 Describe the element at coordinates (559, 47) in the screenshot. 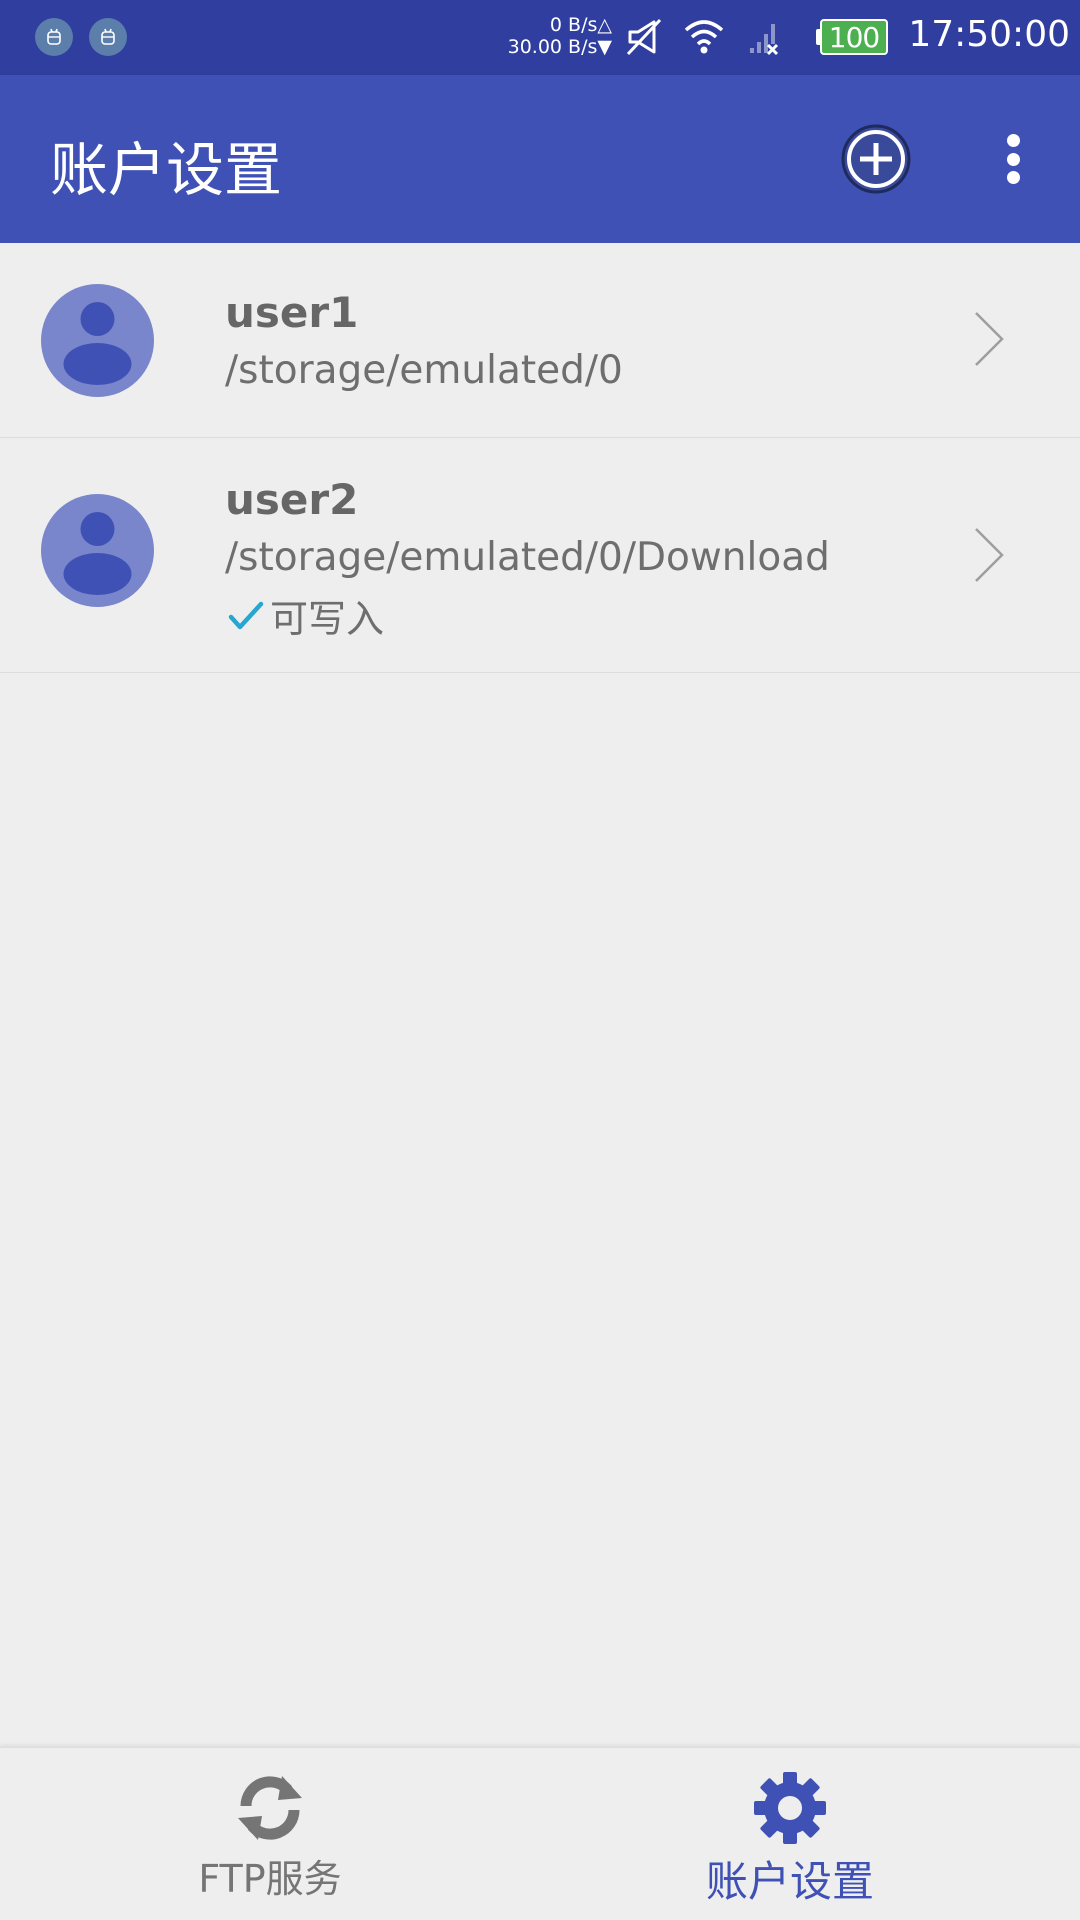

I see `download-speed: 30.00 B/s▼` at that location.